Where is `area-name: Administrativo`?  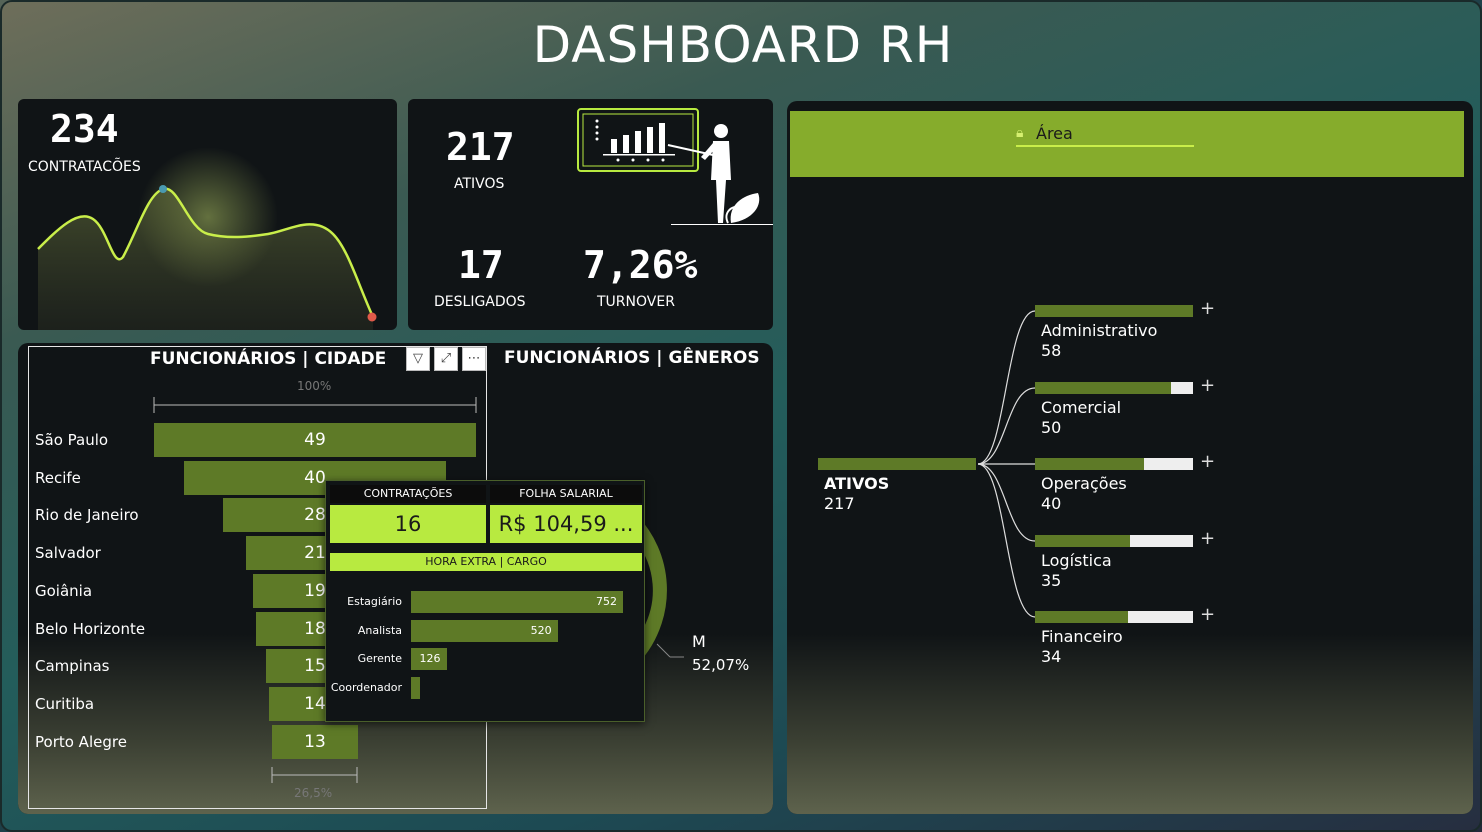 area-name: Administrativo is located at coordinates (1099, 330).